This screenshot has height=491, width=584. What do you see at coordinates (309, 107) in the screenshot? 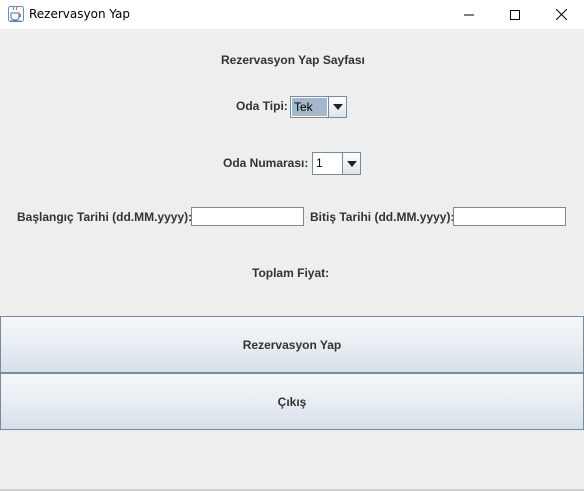
I see `room-type-selected-value: Tek` at bounding box center [309, 107].